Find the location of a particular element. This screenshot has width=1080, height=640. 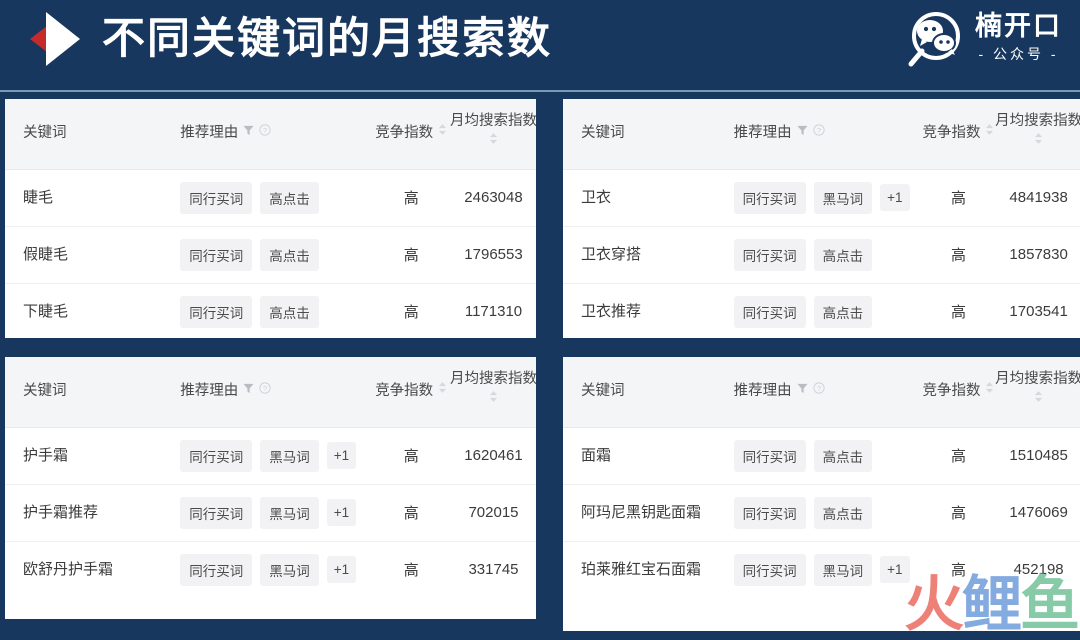

table-row: 欧舒丹护手霜 同行买词 黑马词 +1 高 331745 is located at coordinates (270, 569).